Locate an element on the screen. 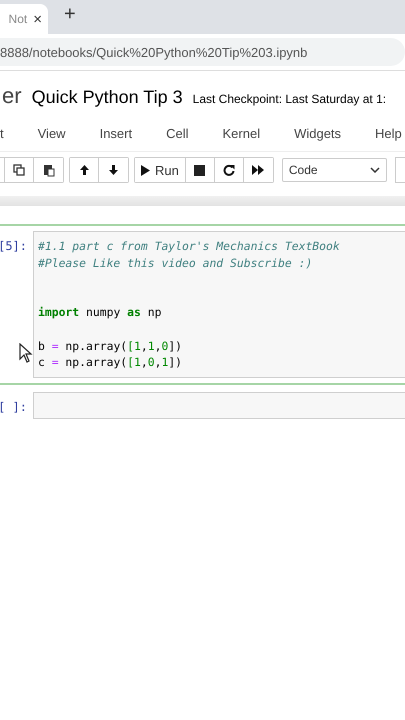 This screenshot has width=405, height=720. code-input is located at coordinates (219, 405).